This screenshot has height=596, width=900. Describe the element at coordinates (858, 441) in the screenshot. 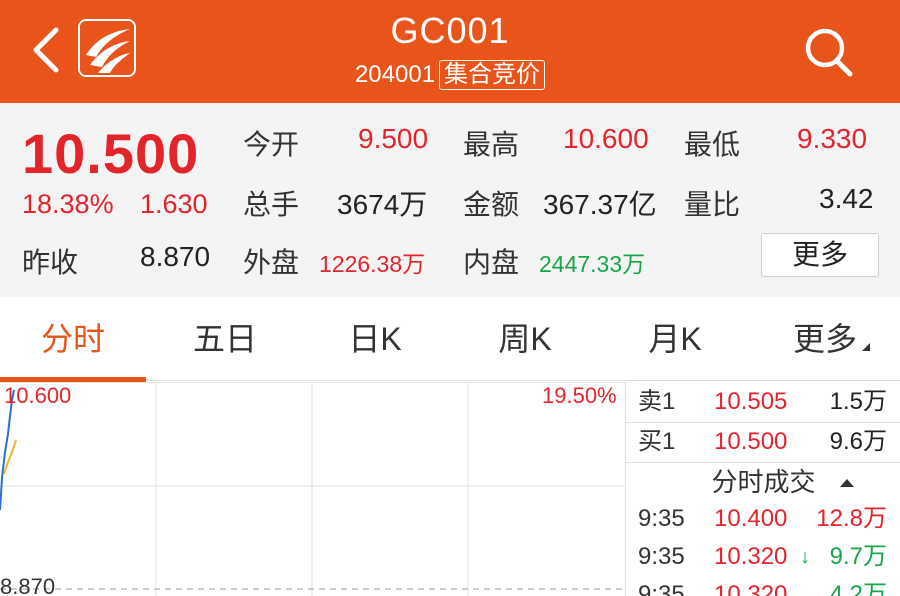

I see `bid-volume: 9.6万` at that location.